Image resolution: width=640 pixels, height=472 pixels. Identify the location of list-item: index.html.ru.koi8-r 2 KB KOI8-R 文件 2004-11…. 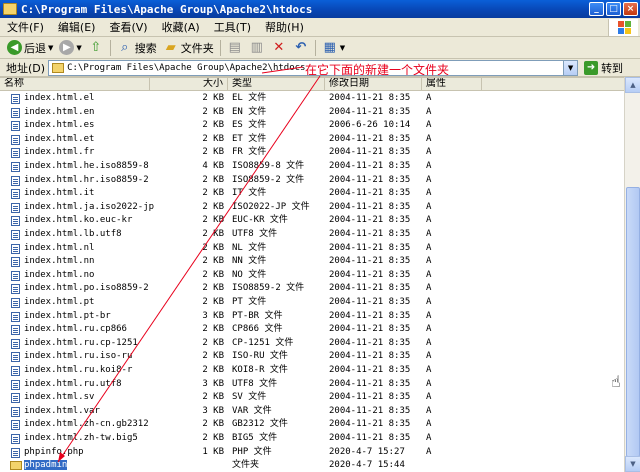
(312, 371).